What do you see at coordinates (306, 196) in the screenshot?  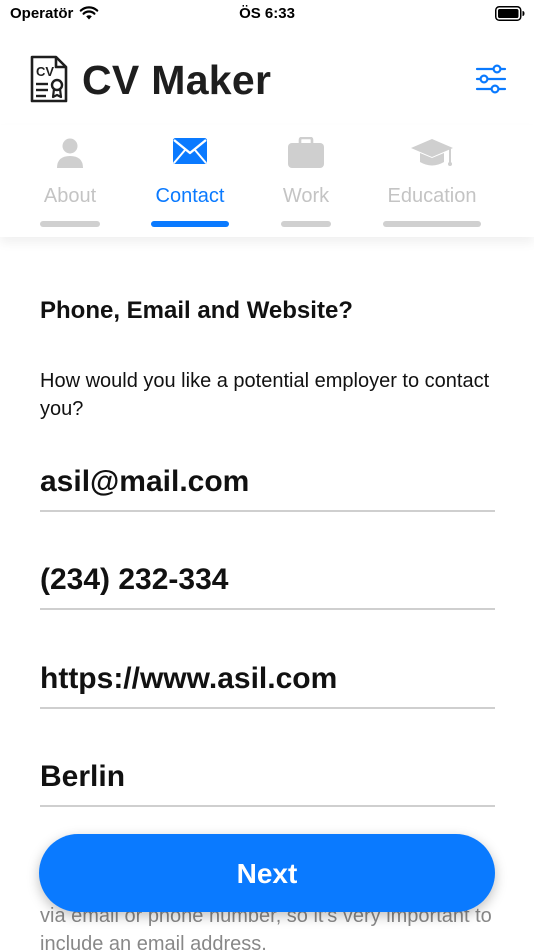 I see `tab-label: Work` at bounding box center [306, 196].